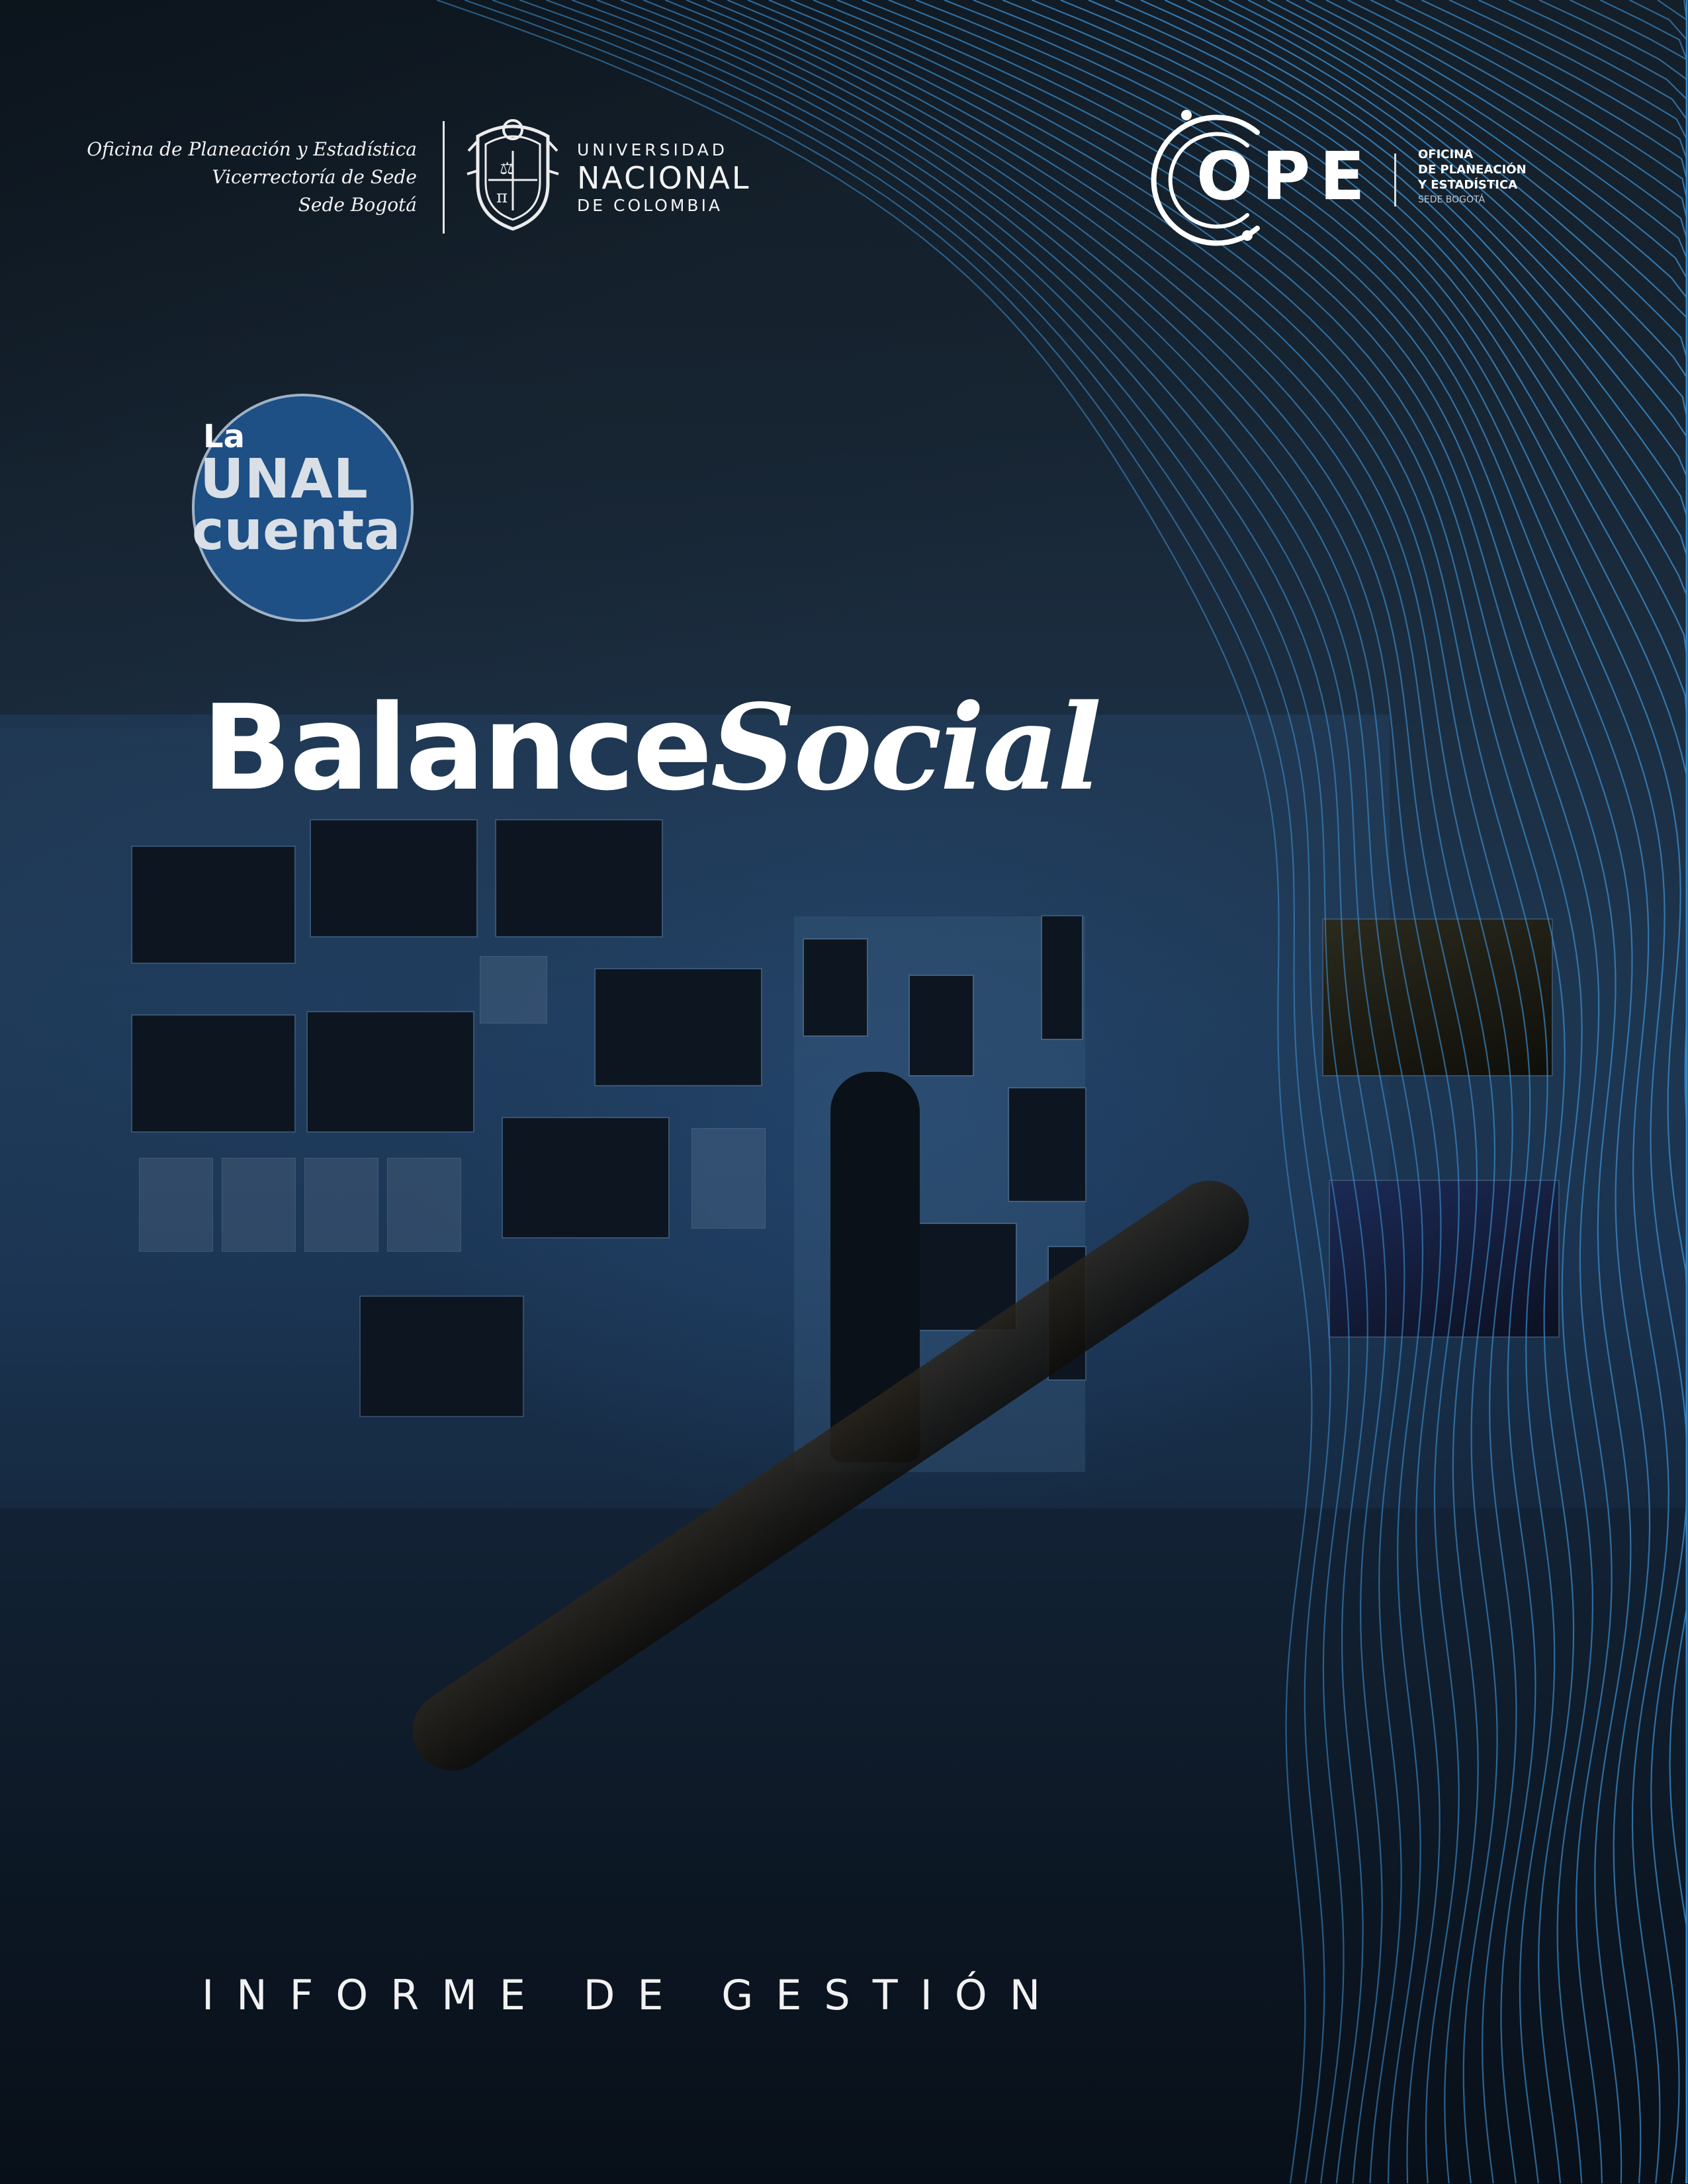 This screenshot has height=2184, width=1688. I want to click on badge-cuenta-text: cuenta, so click(296, 531).